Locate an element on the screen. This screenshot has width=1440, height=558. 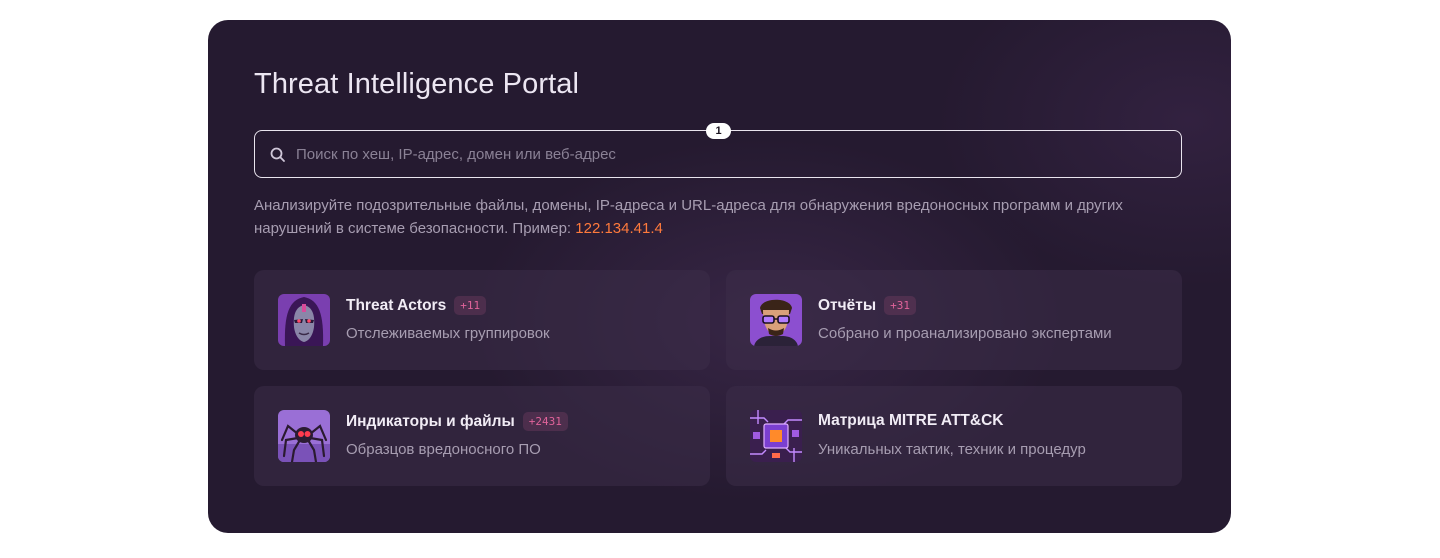
analyst-portrait-icon is located at coordinates (776, 320).